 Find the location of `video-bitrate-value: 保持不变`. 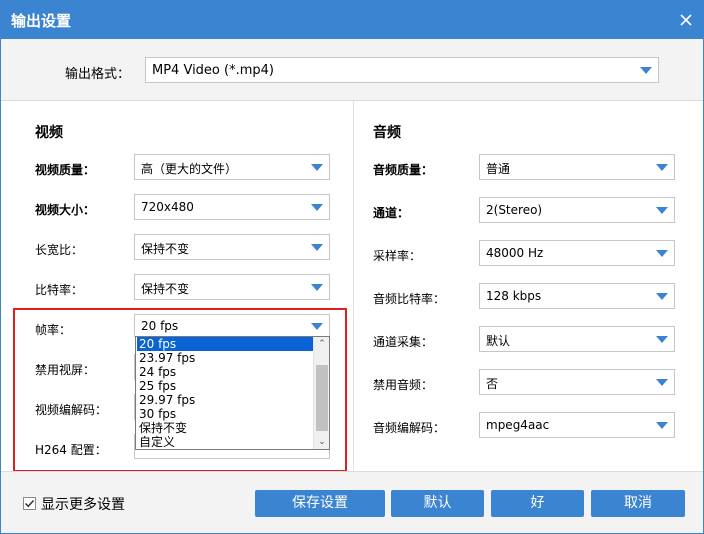

video-bitrate-value: 保持不变 is located at coordinates (165, 289).